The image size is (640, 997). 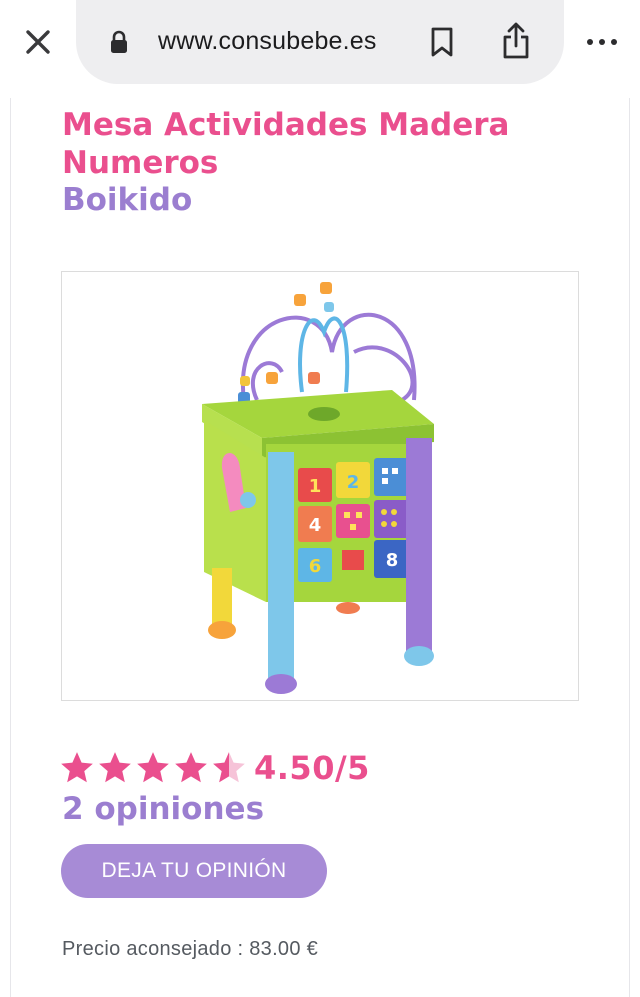 I want to click on rating-row: 4.50/5, so click(x=214, y=768).